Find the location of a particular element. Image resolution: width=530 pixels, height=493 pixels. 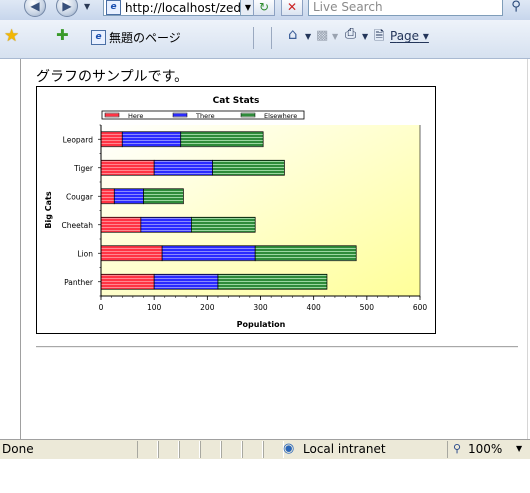

url-text: http://localhost/zed is located at coordinates (182, 8).